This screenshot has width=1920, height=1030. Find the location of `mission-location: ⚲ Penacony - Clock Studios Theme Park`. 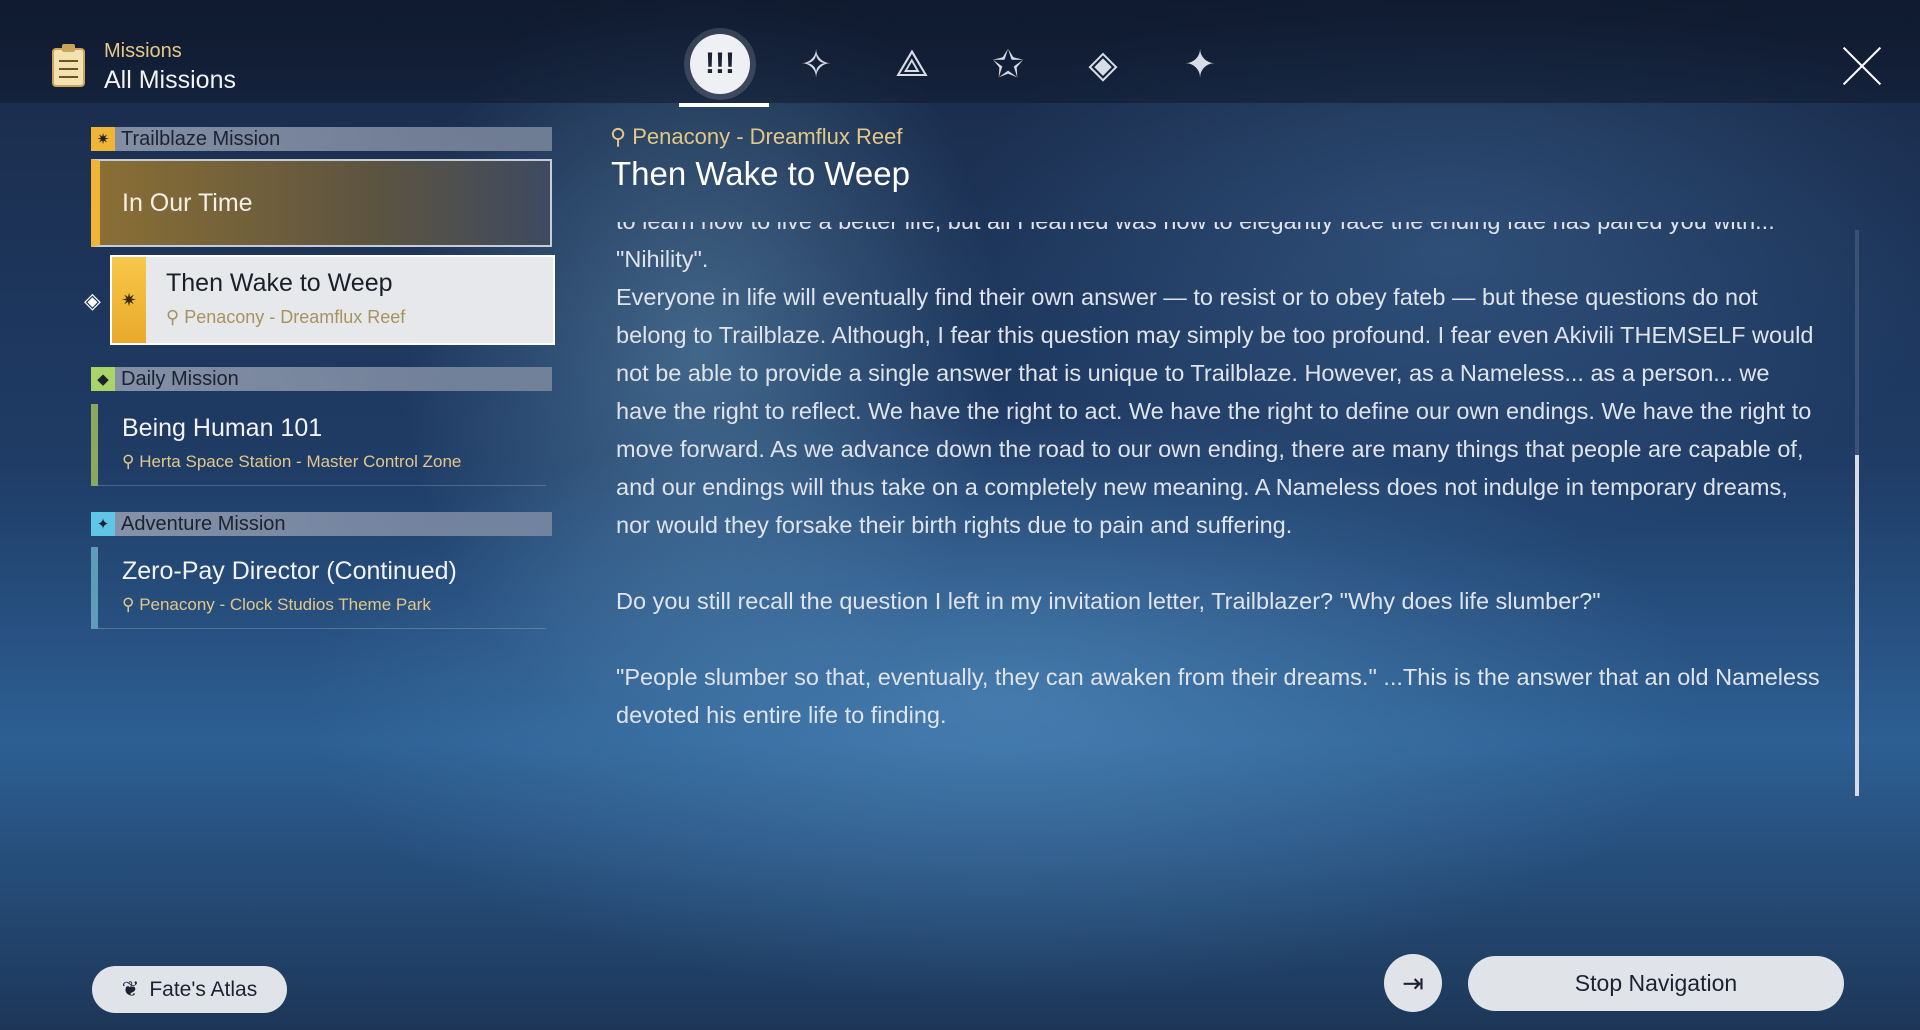

mission-location: ⚲ Penacony - Clock Studios Theme Park is located at coordinates (276, 604).